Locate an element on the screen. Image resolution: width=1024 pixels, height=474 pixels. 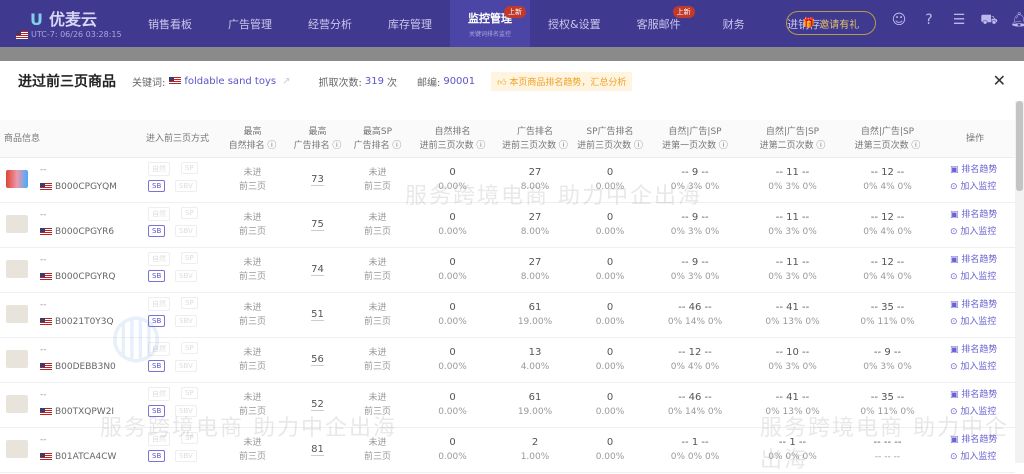
best-ad-rank-value: 73 is located at coordinates (317, 180).